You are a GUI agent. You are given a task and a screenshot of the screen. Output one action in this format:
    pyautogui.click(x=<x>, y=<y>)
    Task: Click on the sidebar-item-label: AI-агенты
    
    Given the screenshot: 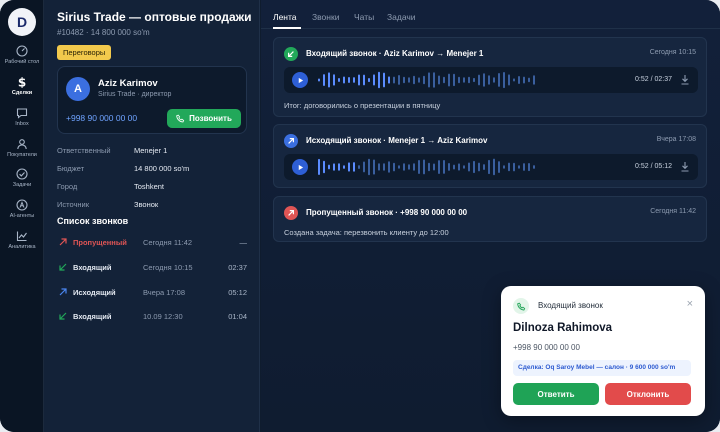 What is the action you would take?
    pyautogui.click(x=22, y=216)
    